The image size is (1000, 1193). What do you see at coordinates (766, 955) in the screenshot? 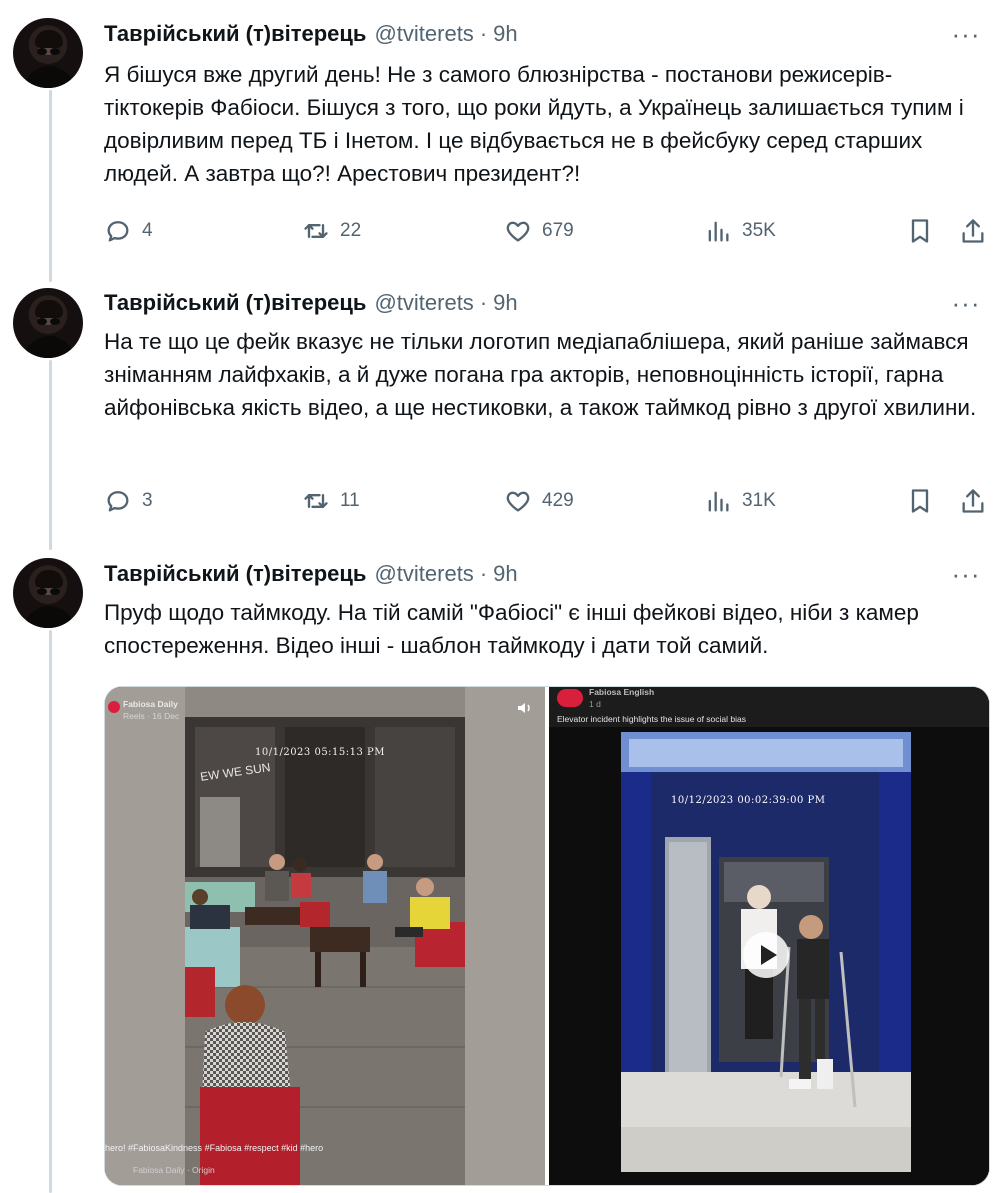
I see `play-icon` at bounding box center [766, 955].